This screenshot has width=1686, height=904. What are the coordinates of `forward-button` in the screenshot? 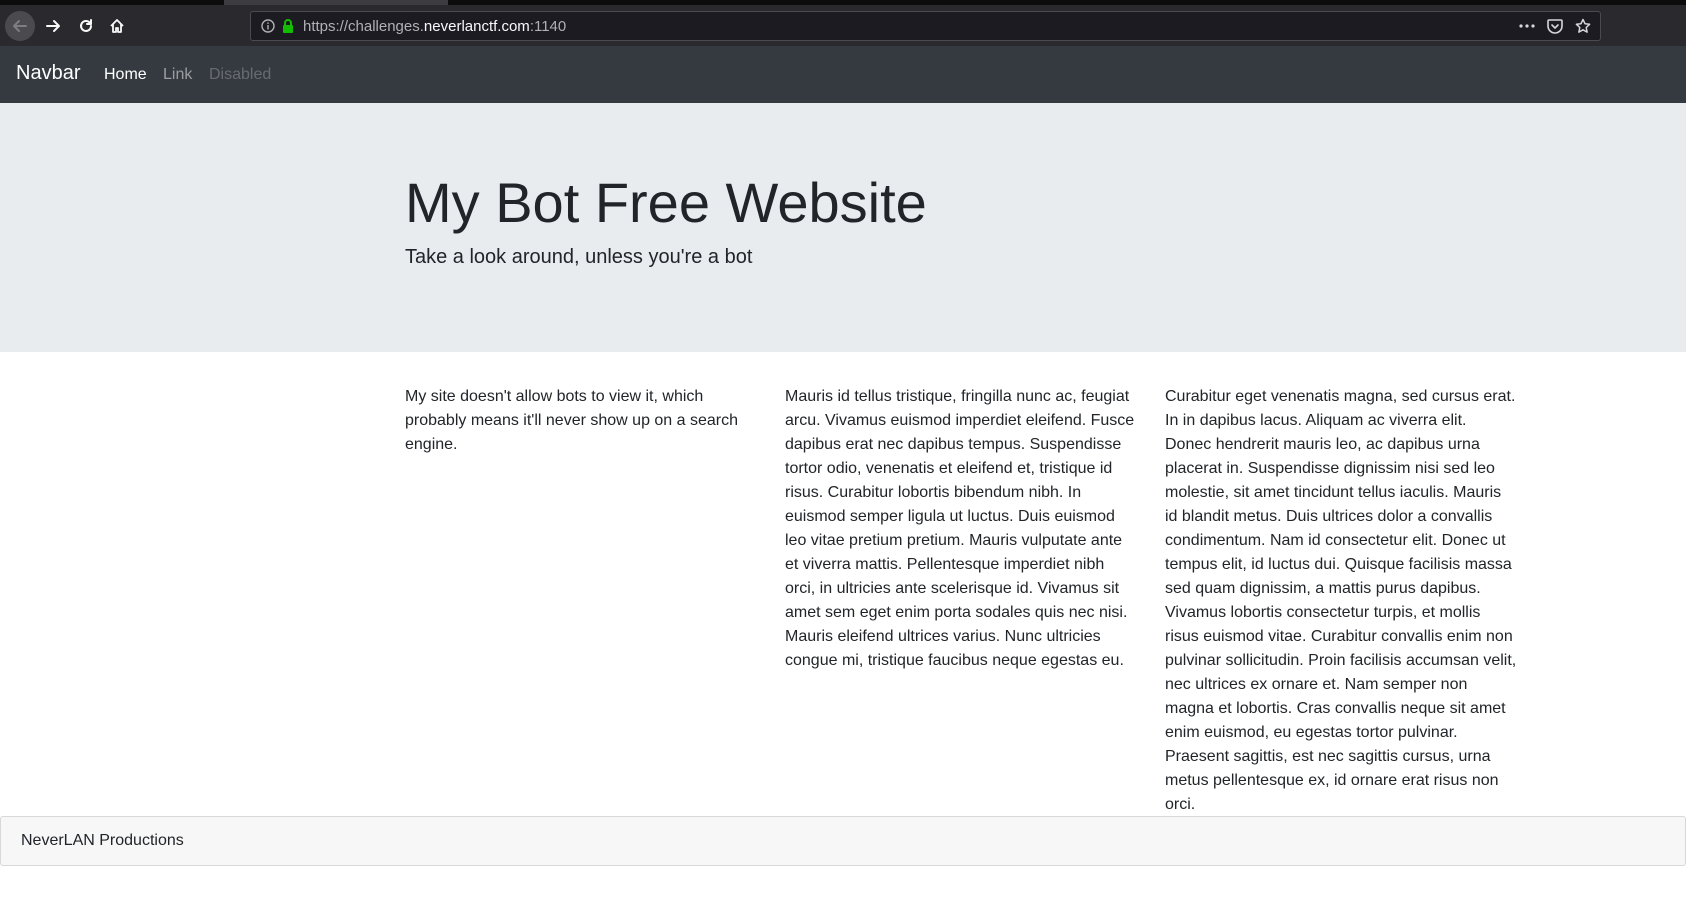 It's located at (53, 26).